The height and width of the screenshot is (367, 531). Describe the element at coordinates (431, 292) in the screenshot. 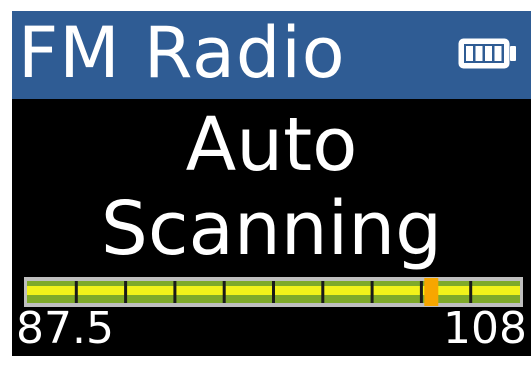

I see `scan-position-indicator` at that location.